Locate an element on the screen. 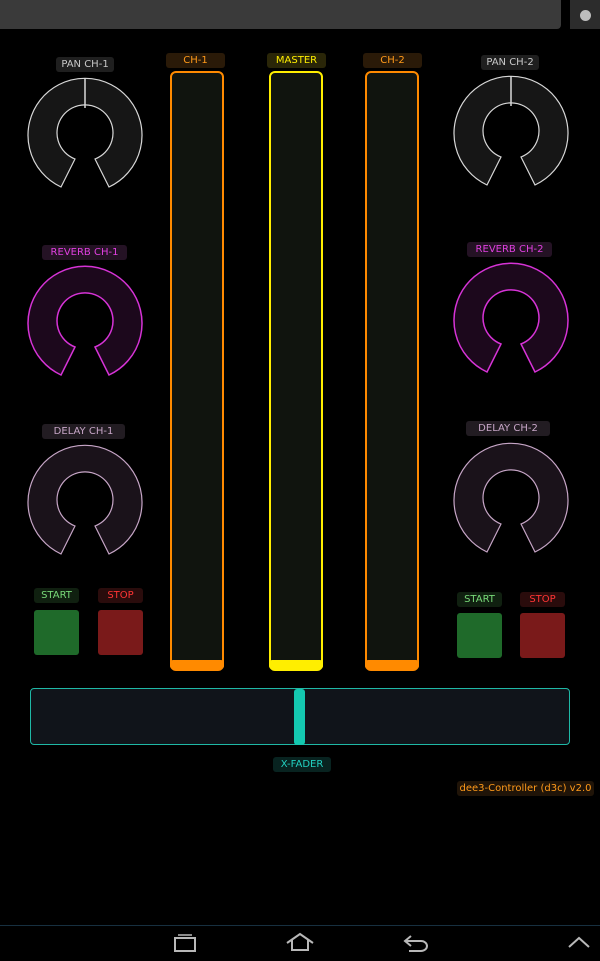 The width and height of the screenshot is (600, 961). recent-apps-icon is located at coordinates (185, 943).